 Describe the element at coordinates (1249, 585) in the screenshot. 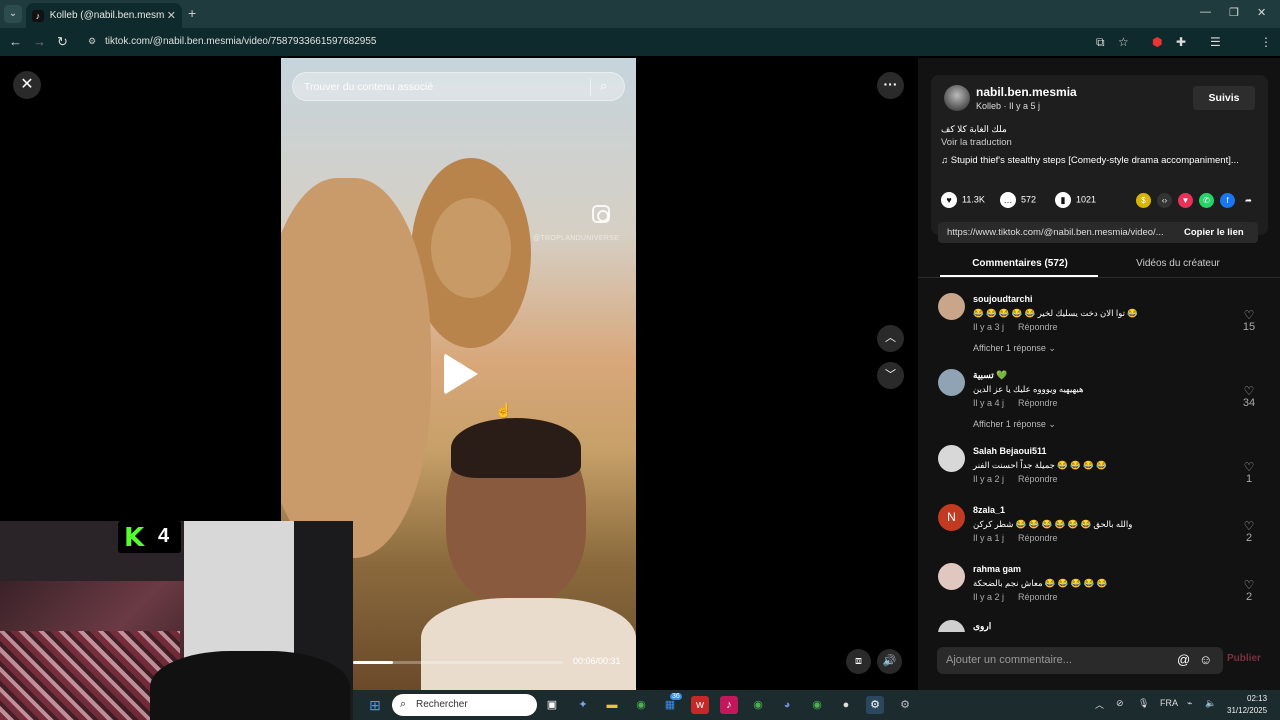

I see `heart-outline-icon: ♡` at that location.